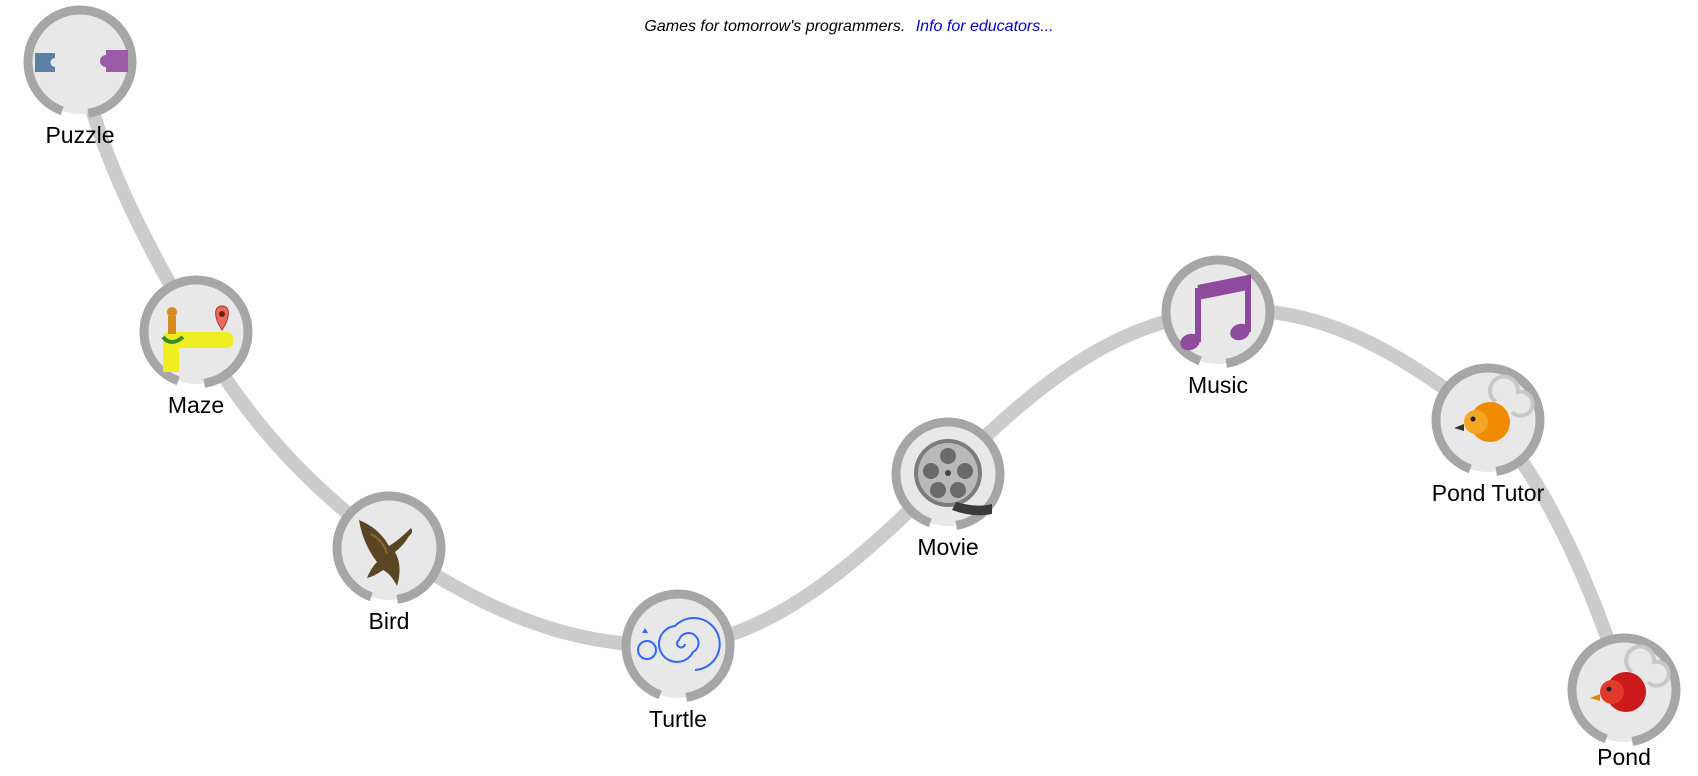 This screenshot has width=1698, height=776. Describe the element at coordinates (1218, 385) in the screenshot. I see `game-label: Music` at that location.